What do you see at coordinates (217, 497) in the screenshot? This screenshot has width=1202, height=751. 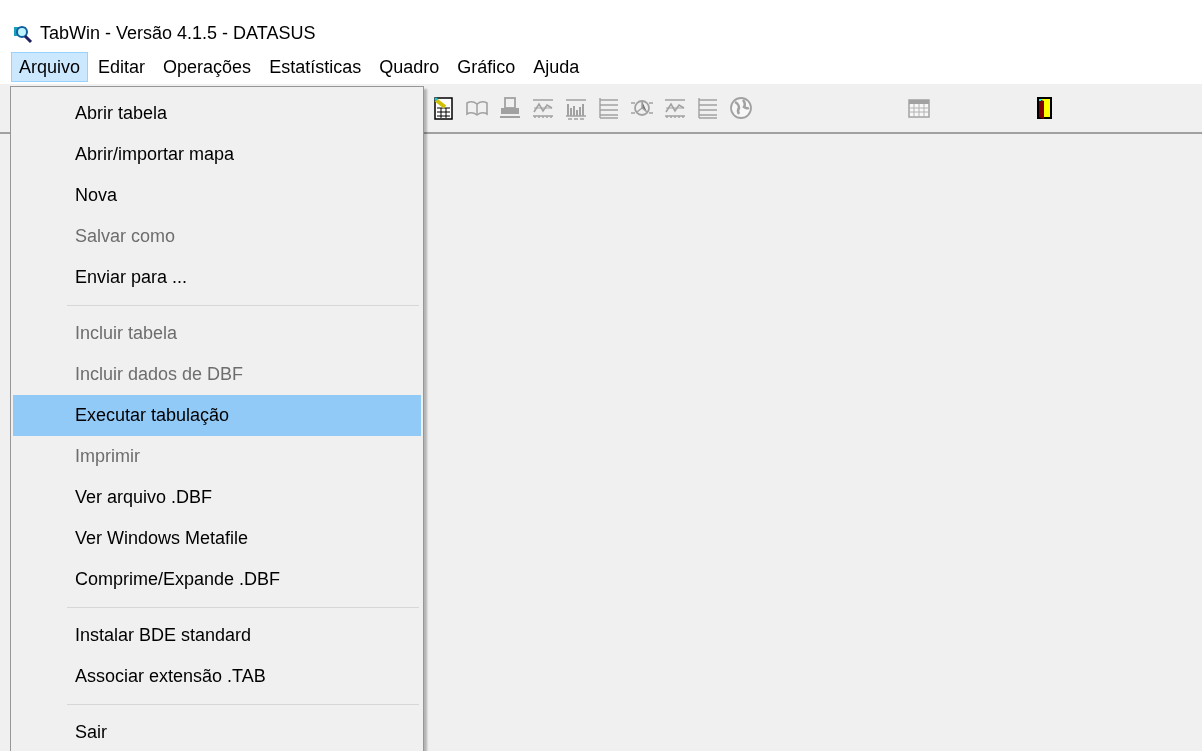 I see `menu-item: Ver arquivo .DBF` at bounding box center [217, 497].